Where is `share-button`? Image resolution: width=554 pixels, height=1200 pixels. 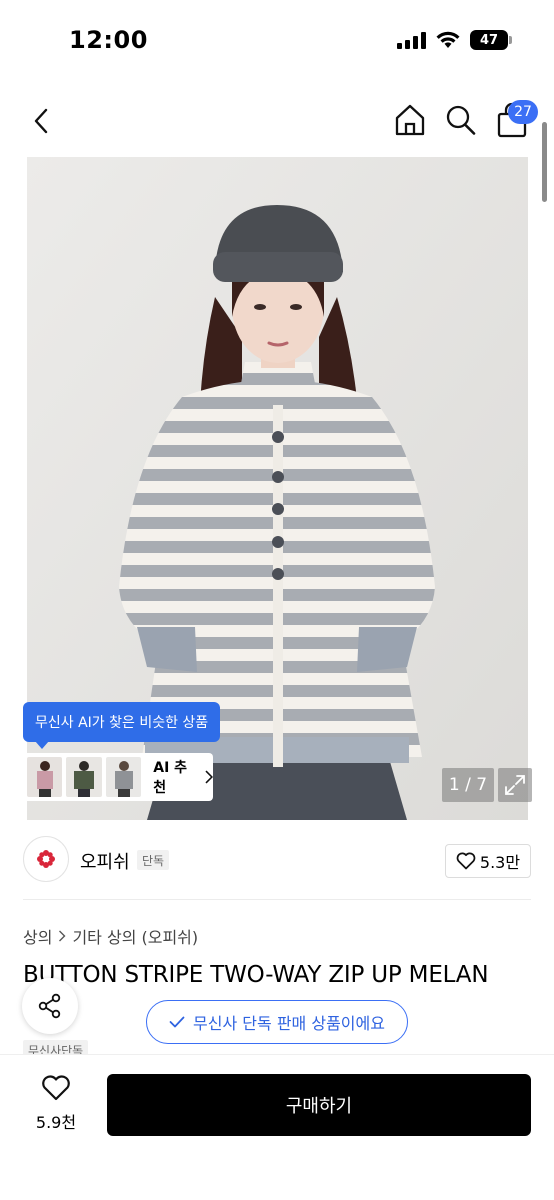 share-button is located at coordinates (50, 1006).